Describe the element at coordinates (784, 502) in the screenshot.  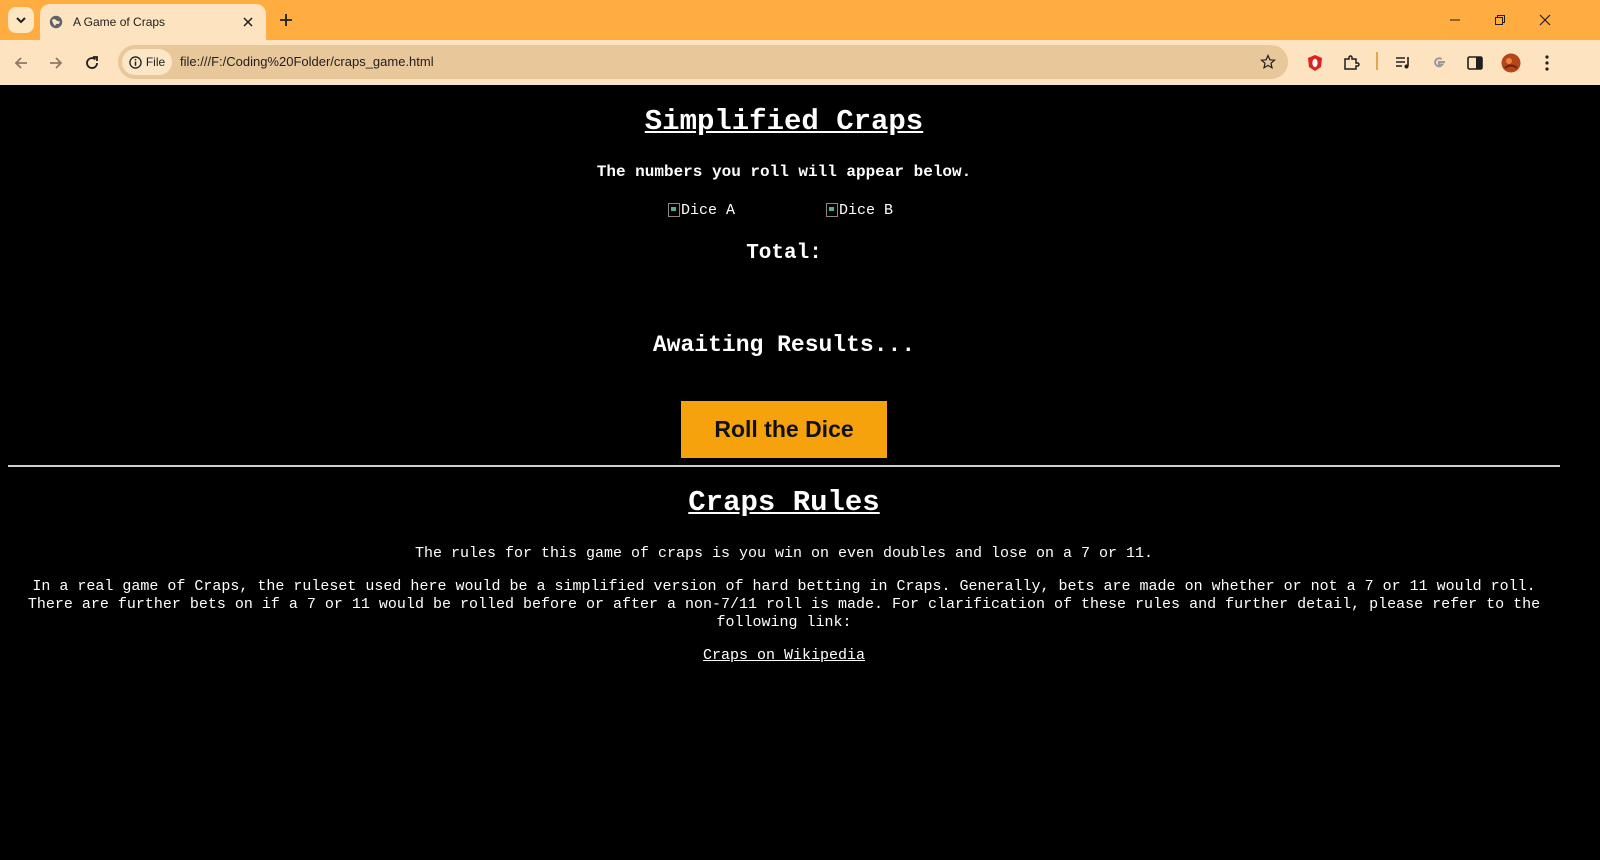
I see `rules-title: Craps Rules` at that location.